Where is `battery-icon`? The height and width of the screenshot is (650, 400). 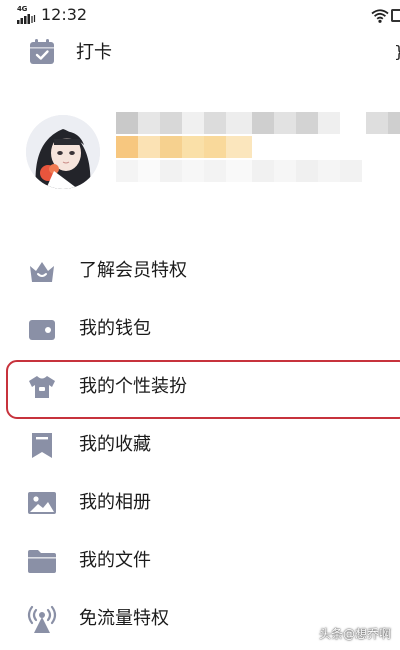 battery-icon is located at coordinates (395, 15).